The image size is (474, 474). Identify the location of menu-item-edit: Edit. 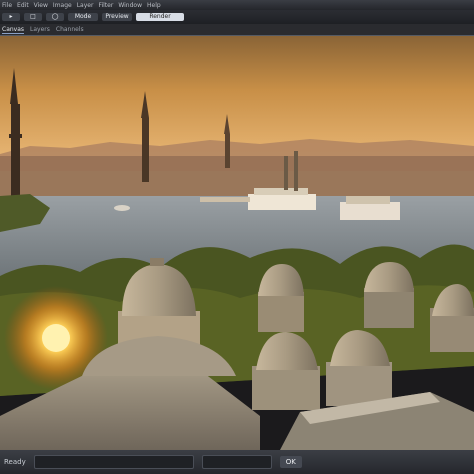
(23, 5).